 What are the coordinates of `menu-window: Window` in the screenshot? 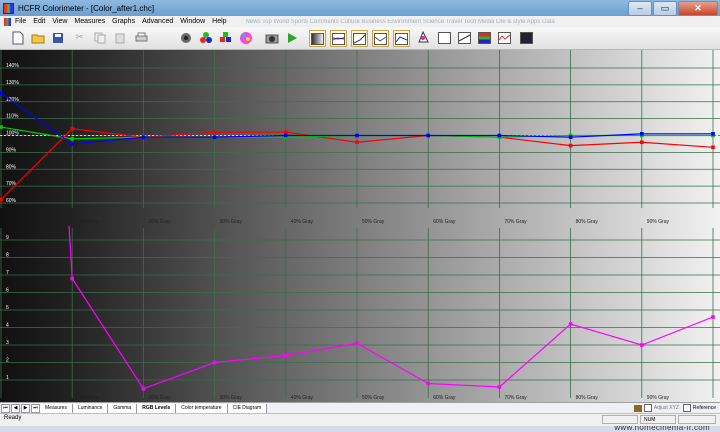 It's located at (192, 21).